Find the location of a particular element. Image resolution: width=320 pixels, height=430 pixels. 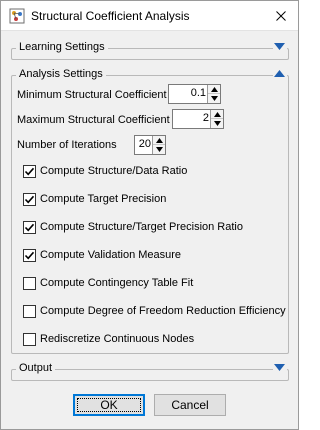

chevron-up-icon is located at coordinates (279, 73).